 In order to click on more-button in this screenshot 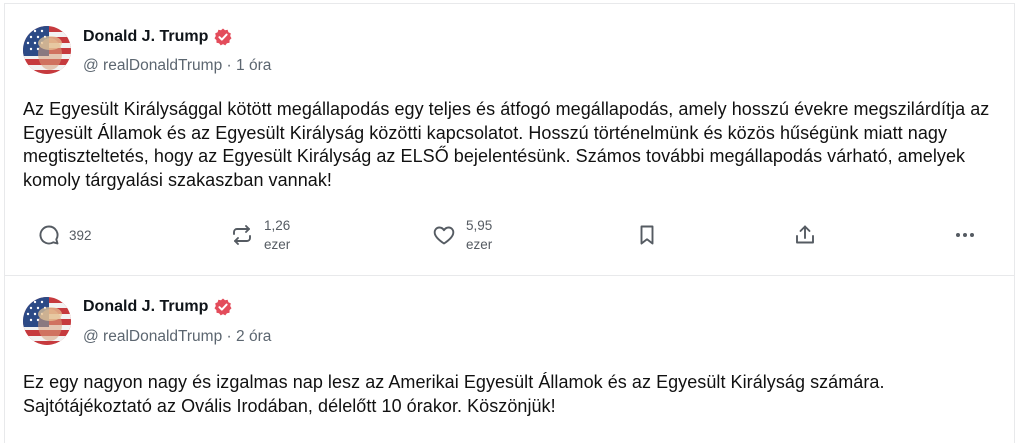, I will do `click(965, 235)`.